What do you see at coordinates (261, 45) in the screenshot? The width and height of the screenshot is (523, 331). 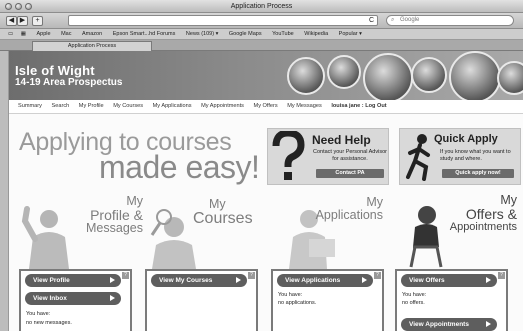 I see `tab-bar: Application Process` at bounding box center [261, 45].